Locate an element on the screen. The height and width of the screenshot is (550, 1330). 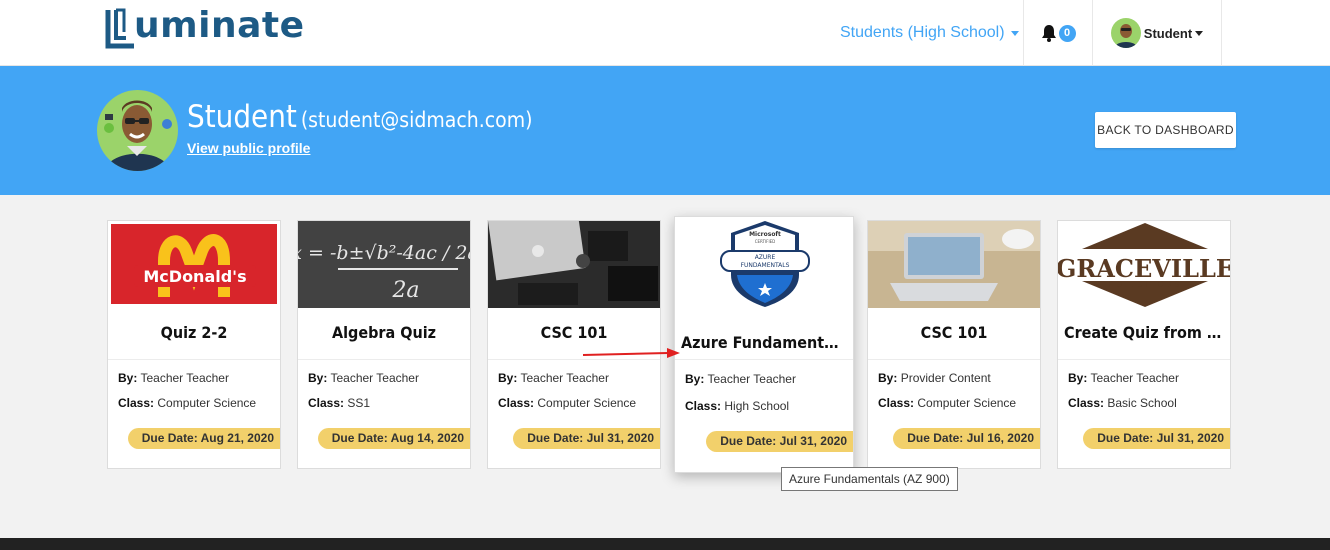
quiz-title: Algebra Quiz is located at coordinates (384, 332).